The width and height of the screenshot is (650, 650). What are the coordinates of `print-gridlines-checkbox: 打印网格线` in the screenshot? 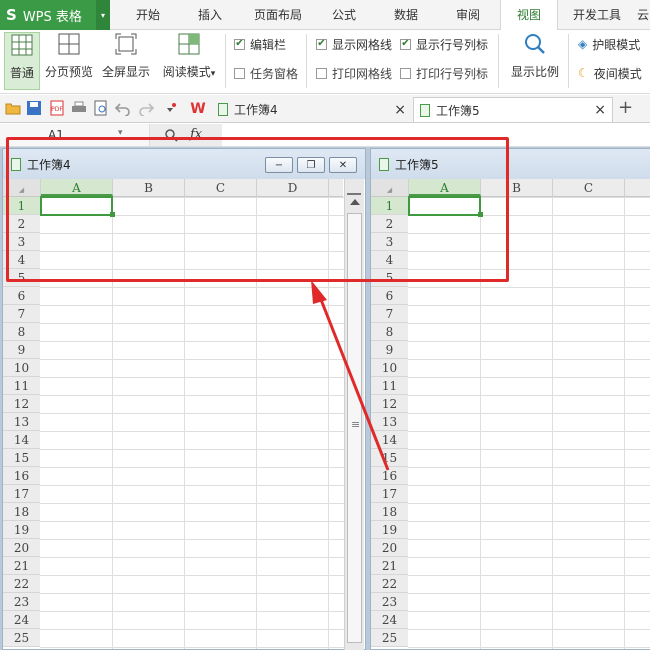 It's located at (354, 73).